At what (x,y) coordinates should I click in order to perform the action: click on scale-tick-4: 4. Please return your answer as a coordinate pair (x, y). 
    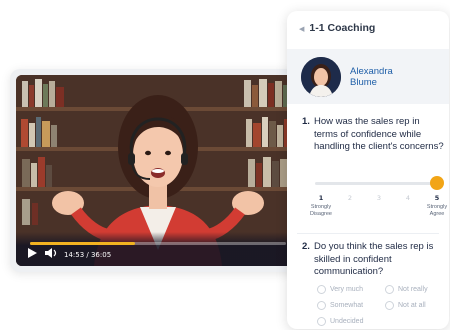
    Looking at the image, I should click on (408, 198).